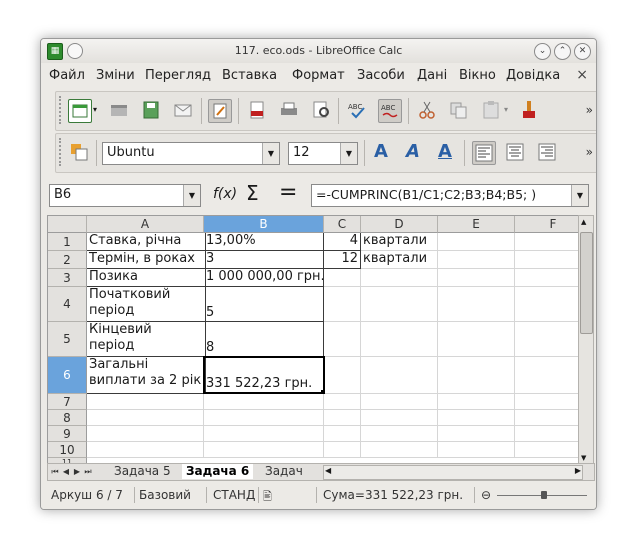 The width and height of the screenshot is (636, 546). What do you see at coordinates (476, 224) in the screenshot?
I see `column-header-e: E` at bounding box center [476, 224].